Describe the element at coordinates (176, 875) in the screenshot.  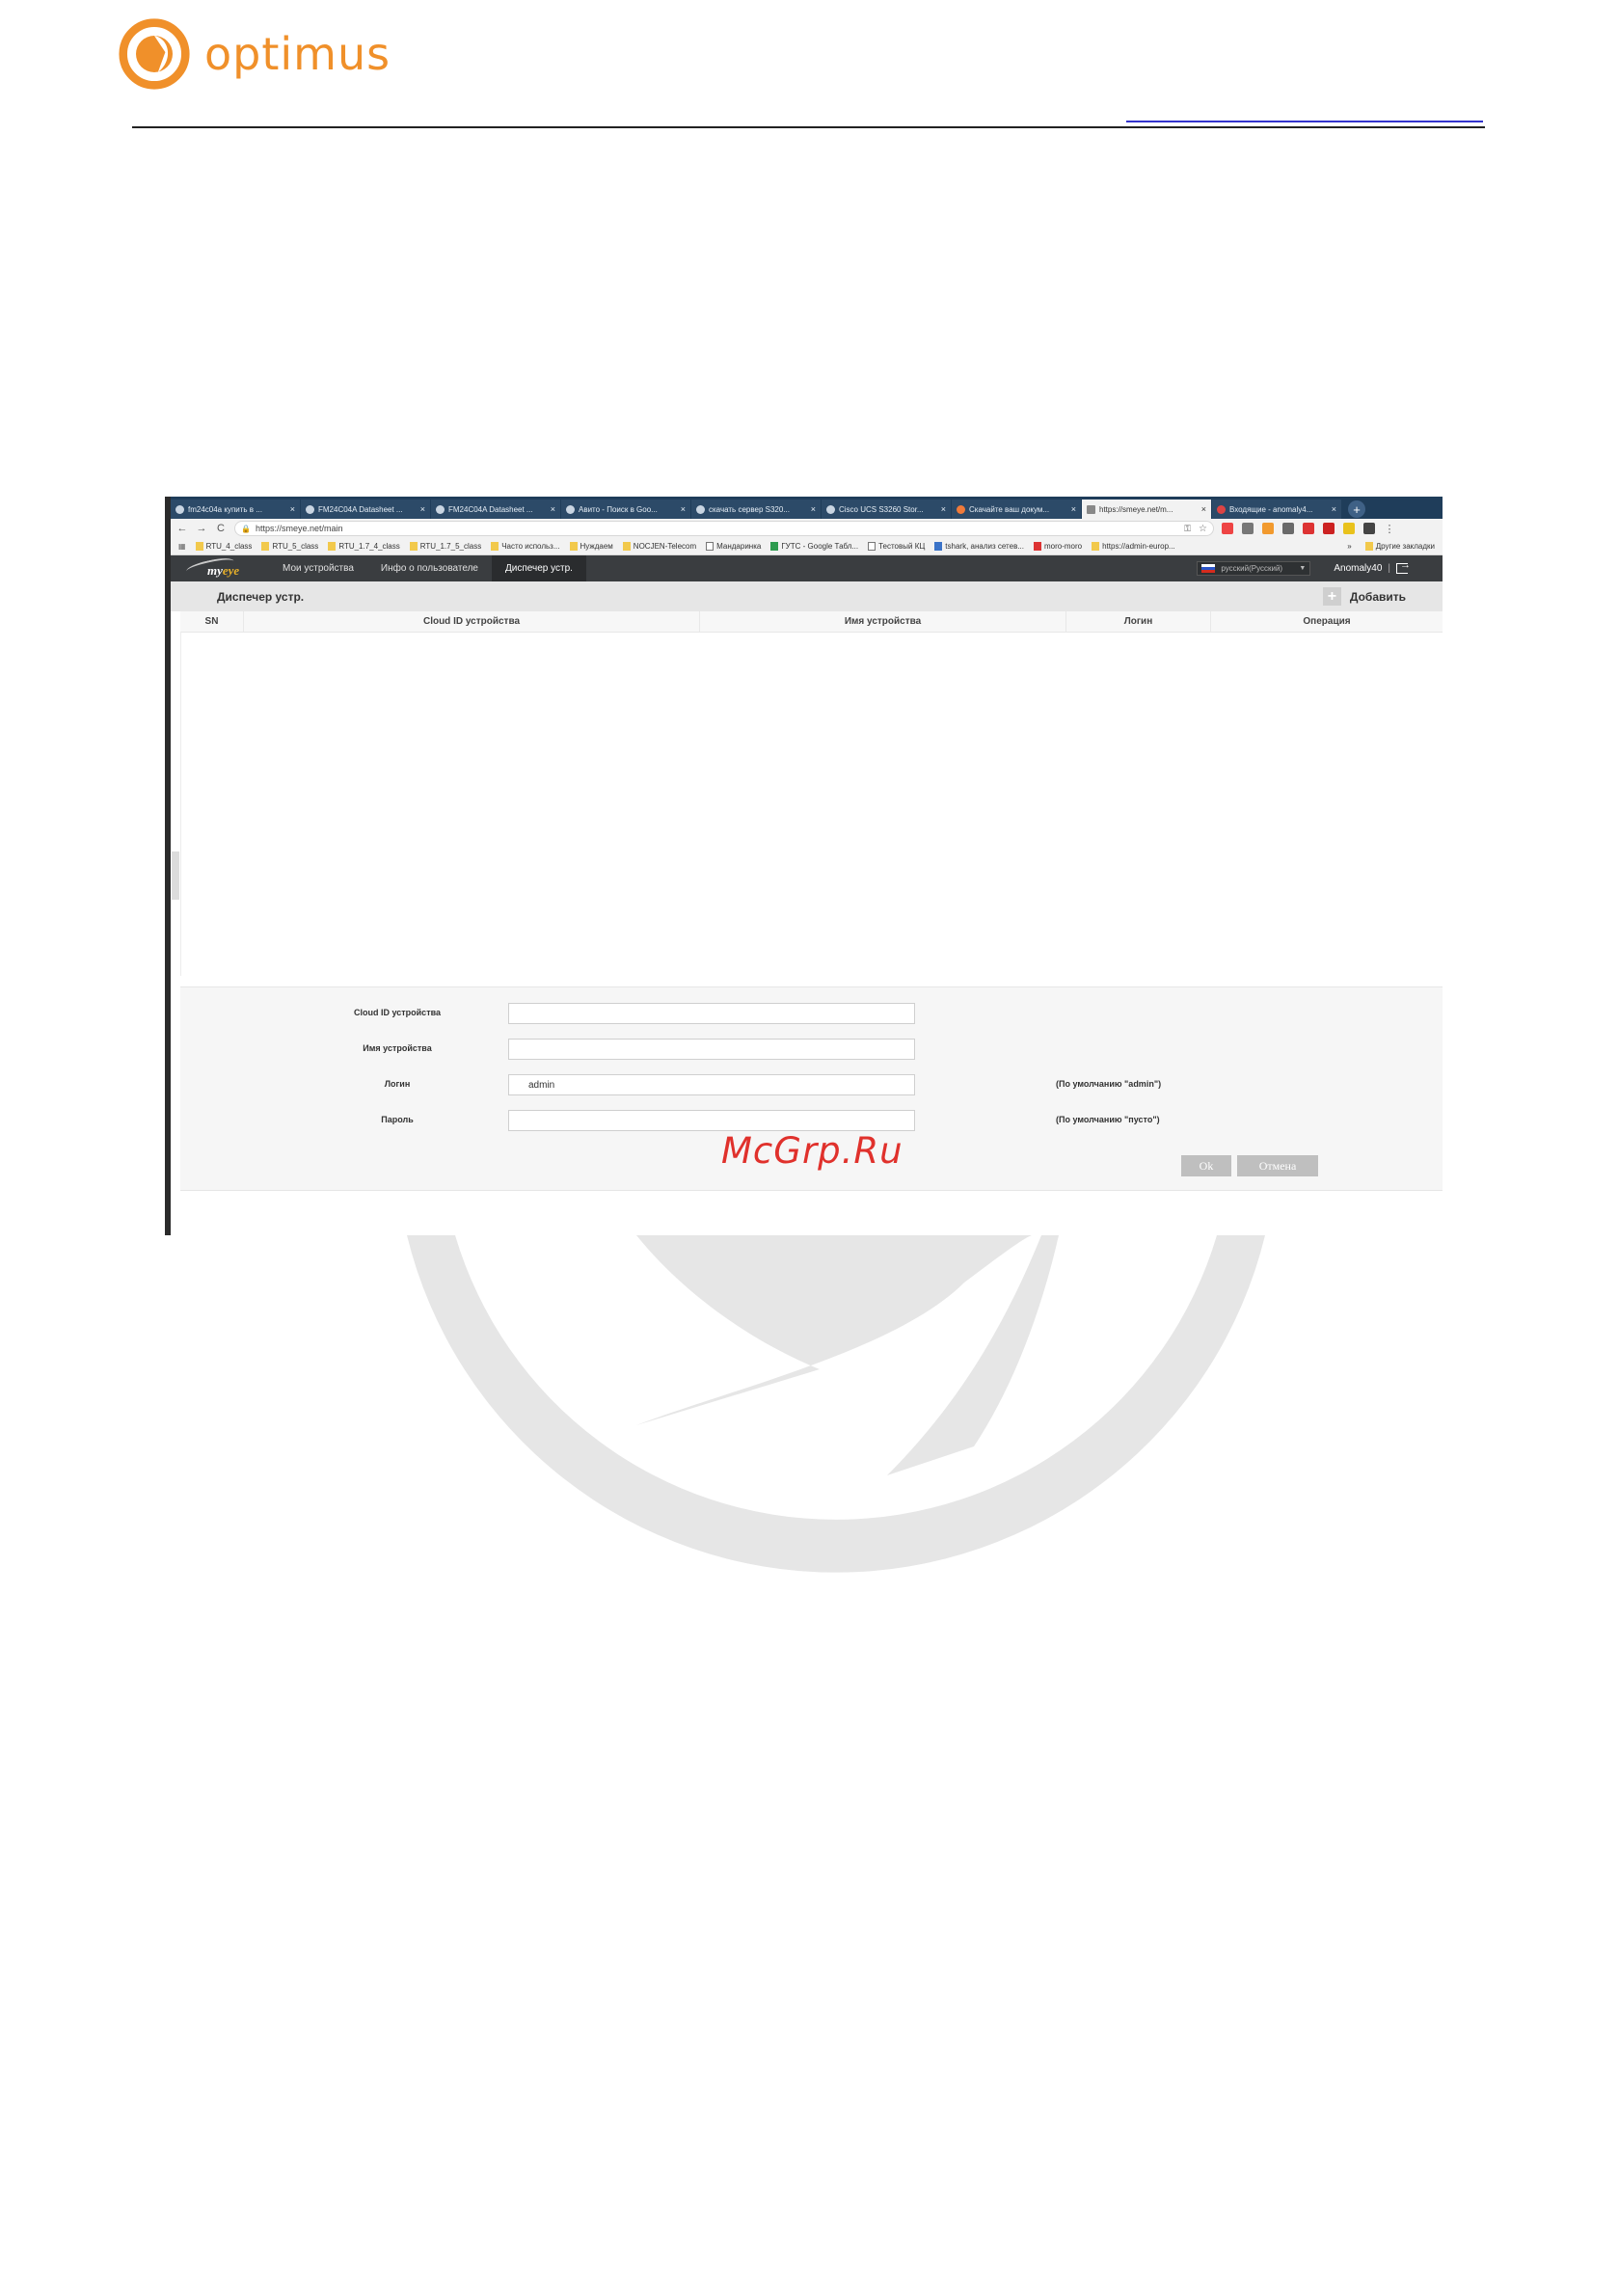
I see `panel-splitter-handle` at that location.